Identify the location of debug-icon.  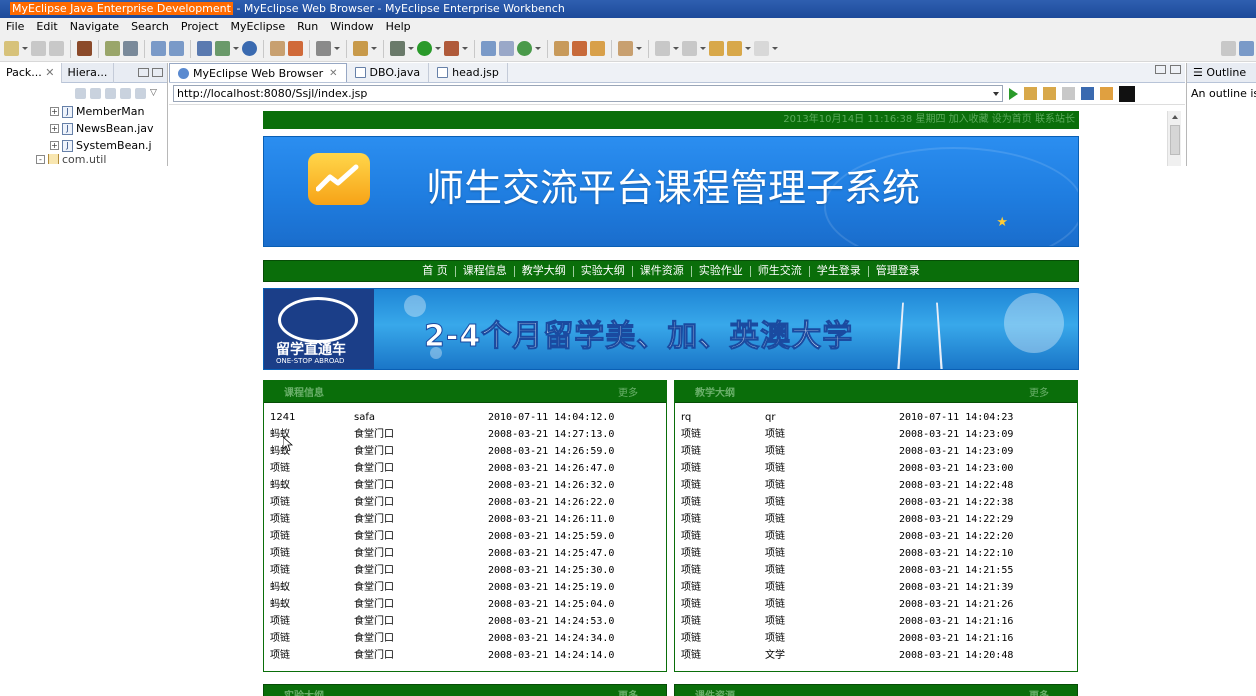
(112, 48).